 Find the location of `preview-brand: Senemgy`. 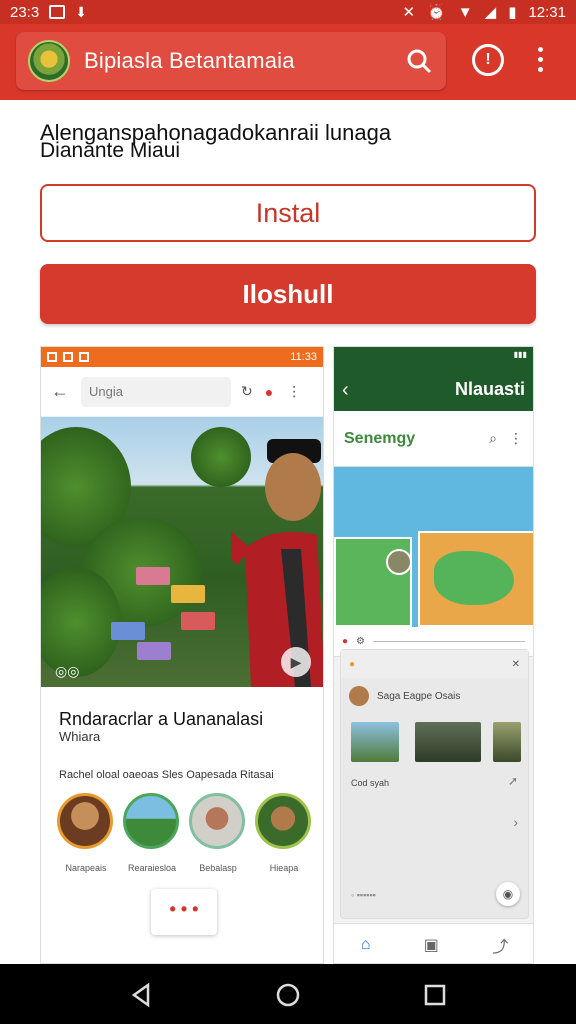

preview-brand: Senemgy is located at coordinates (380, 438).